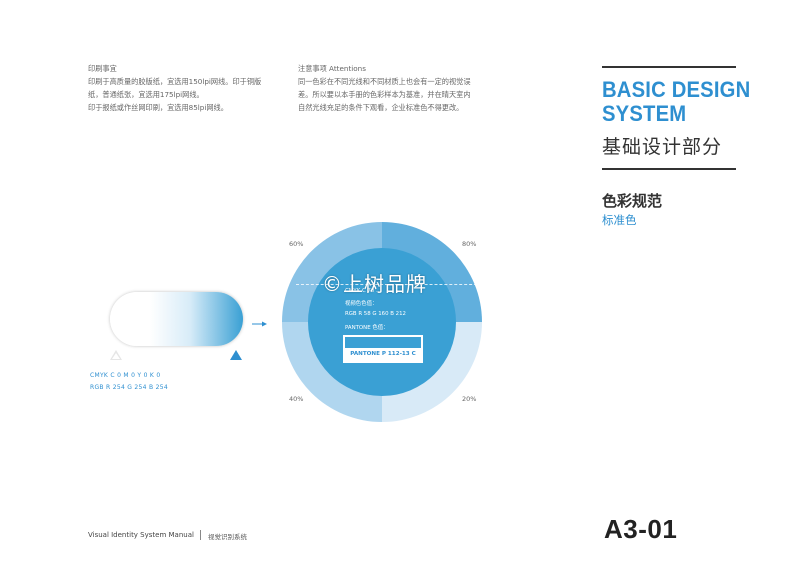 This screenshot has height=566, width=800. What do you see at coordinates (367, 328) in the screenshot?
I see `pantone-label: PANTONE 色值：` at bounding box center [367, 328].